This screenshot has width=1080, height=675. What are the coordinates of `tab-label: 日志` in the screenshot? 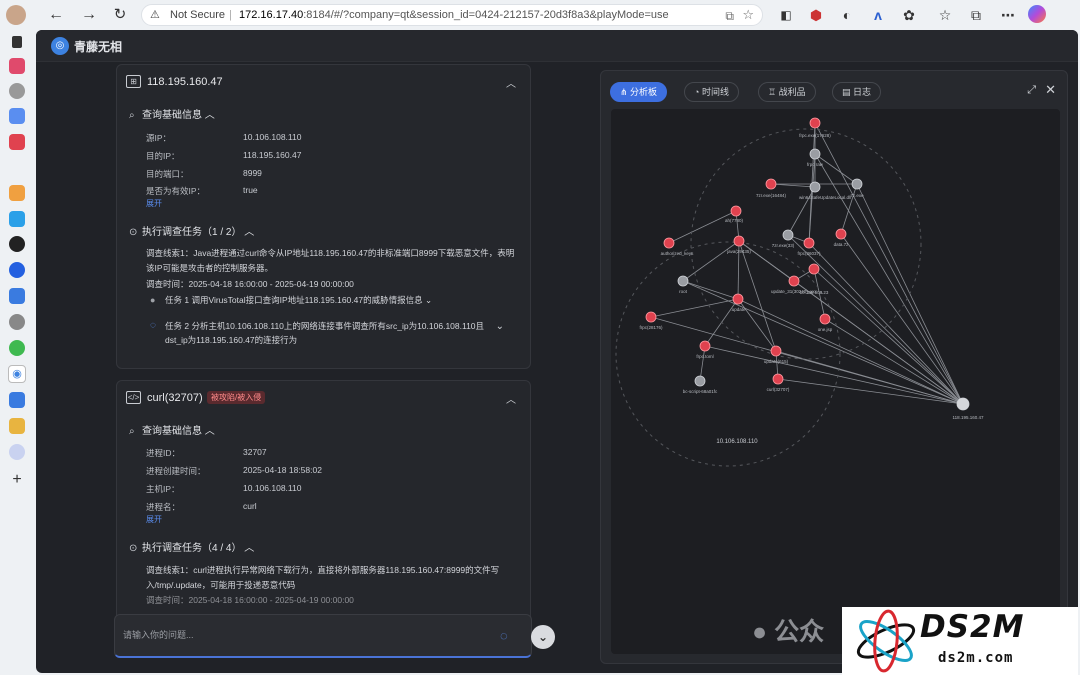 It's located at (862, 92).